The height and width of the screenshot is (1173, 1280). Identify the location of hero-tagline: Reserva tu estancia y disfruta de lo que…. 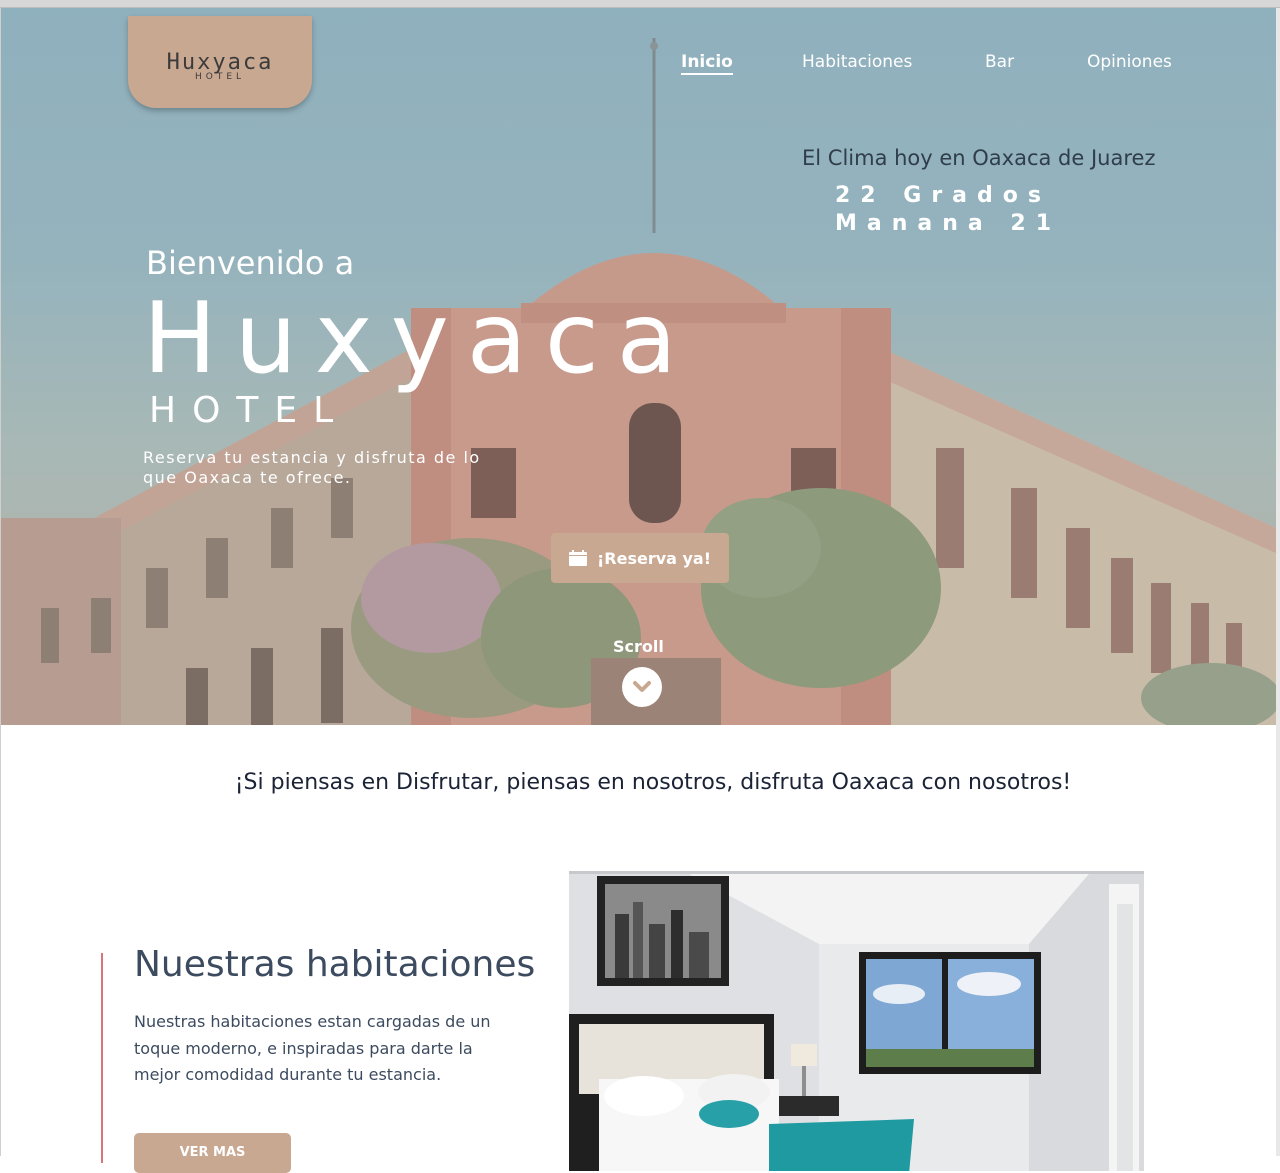
(312, 467).